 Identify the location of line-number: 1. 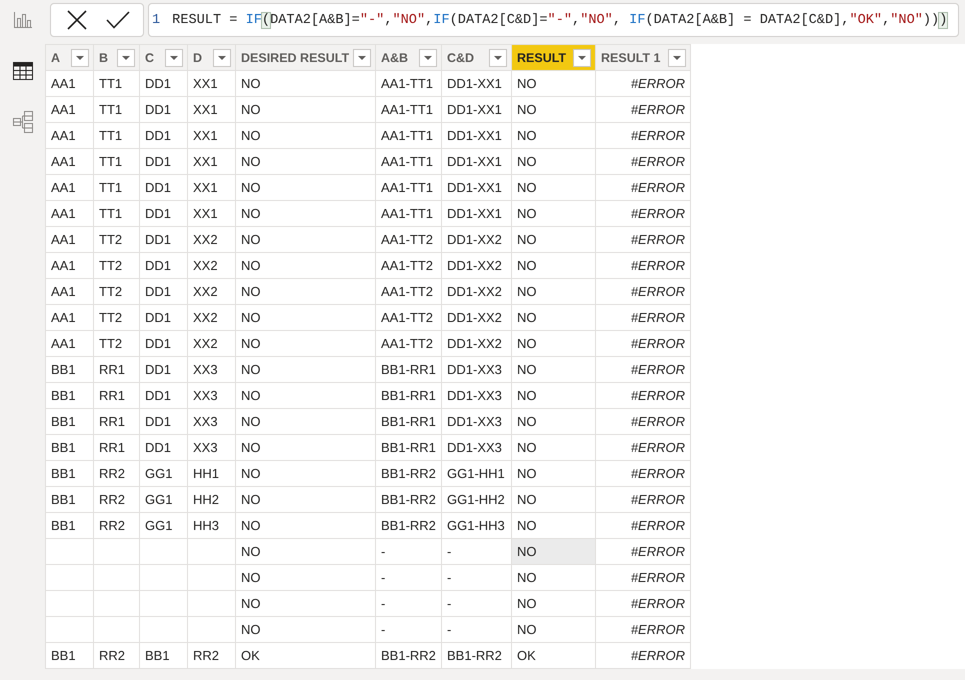
(156, 20).